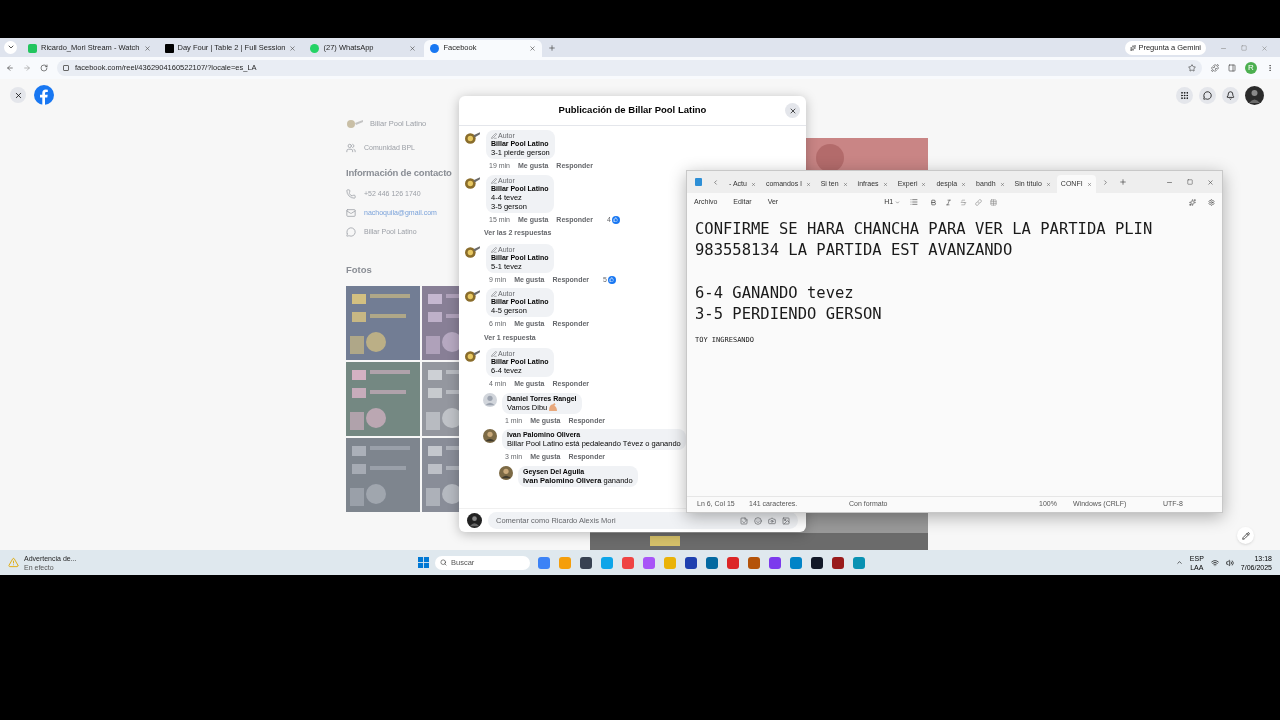 The image size is (1280, 720). I want to click on hidden-icons-icon, so click(1179, 562).